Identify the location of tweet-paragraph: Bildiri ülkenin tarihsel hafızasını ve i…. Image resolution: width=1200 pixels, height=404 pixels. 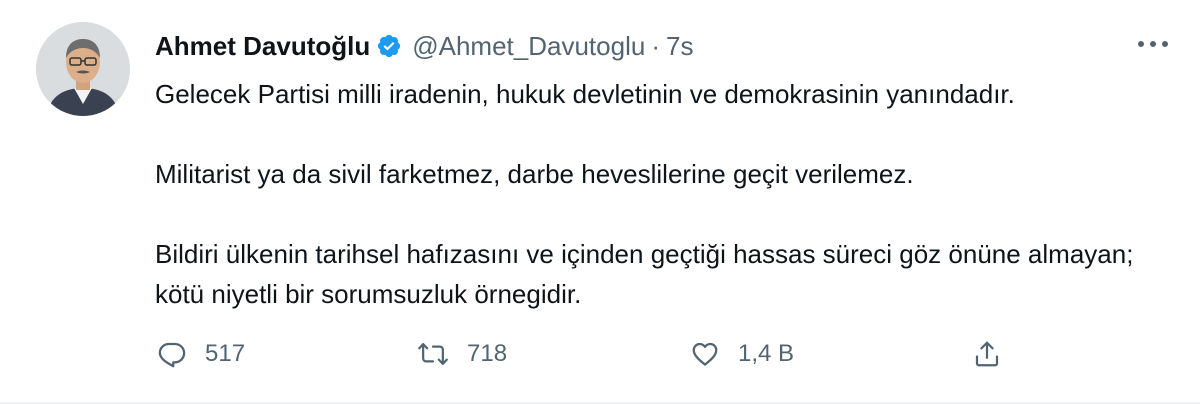
(644, 274).